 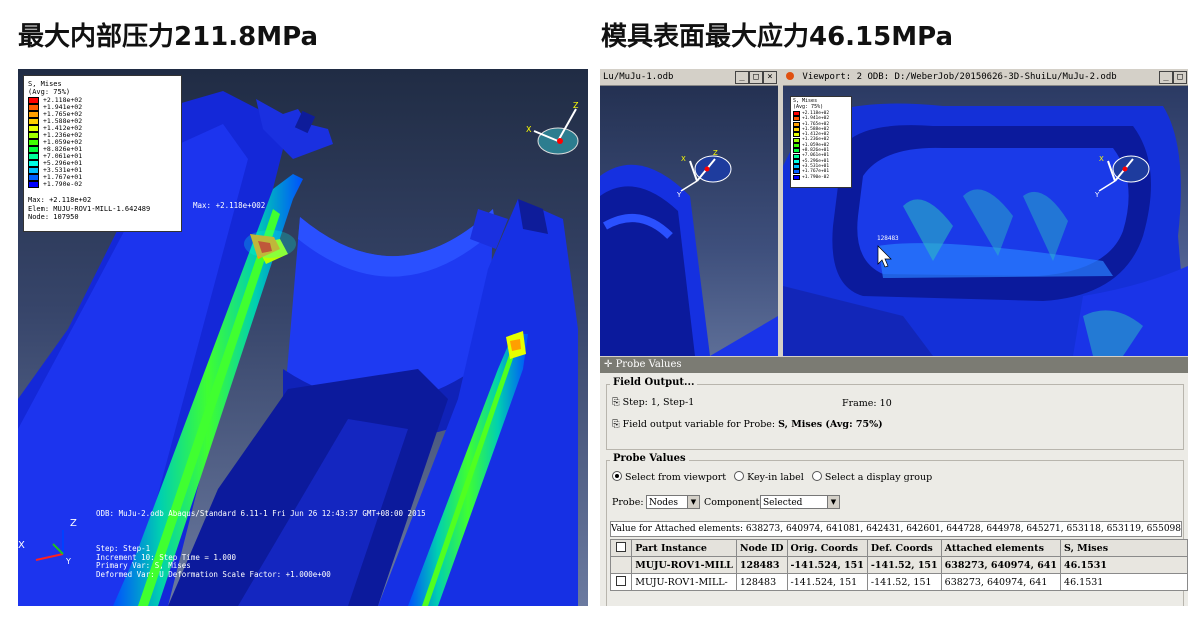 I want to click on probe-values-label: Probe Values, so click(x=649, y=458).